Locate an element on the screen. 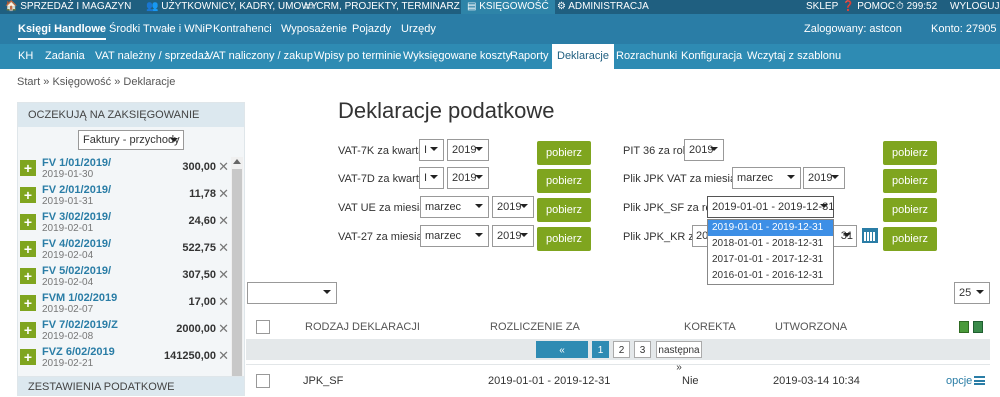 Image resolution: width=1000 pixels, height=397 pixels. subnav-raporty: Raporty is located at coordinates (529, 56).